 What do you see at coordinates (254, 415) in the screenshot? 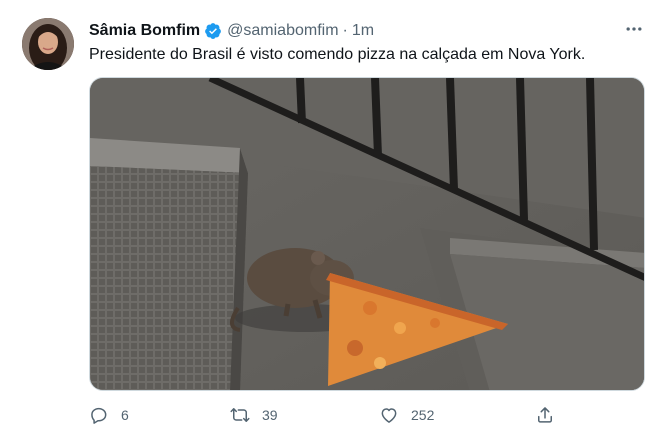
I see `retweet-button: 39` at bounding box center [254, 415].